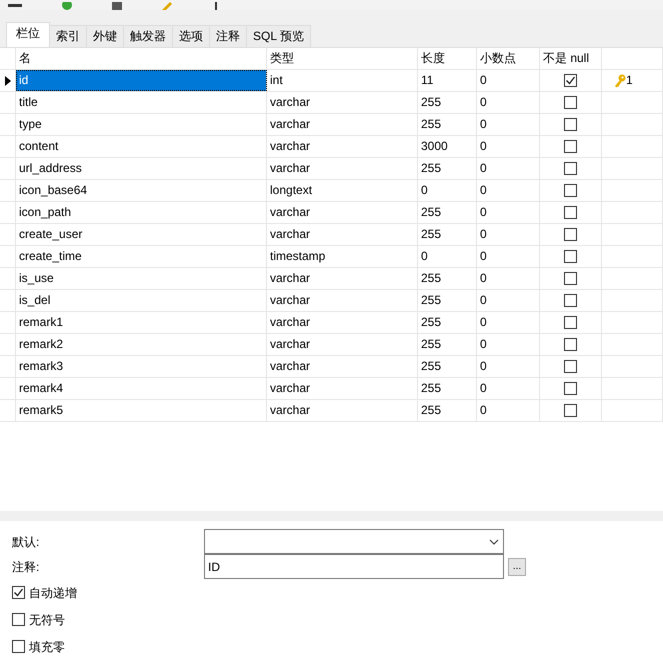  What do you see at coordinates (141, 124) in the screenshot?
I see `table-cell: type` at bounding box center [141, 124].